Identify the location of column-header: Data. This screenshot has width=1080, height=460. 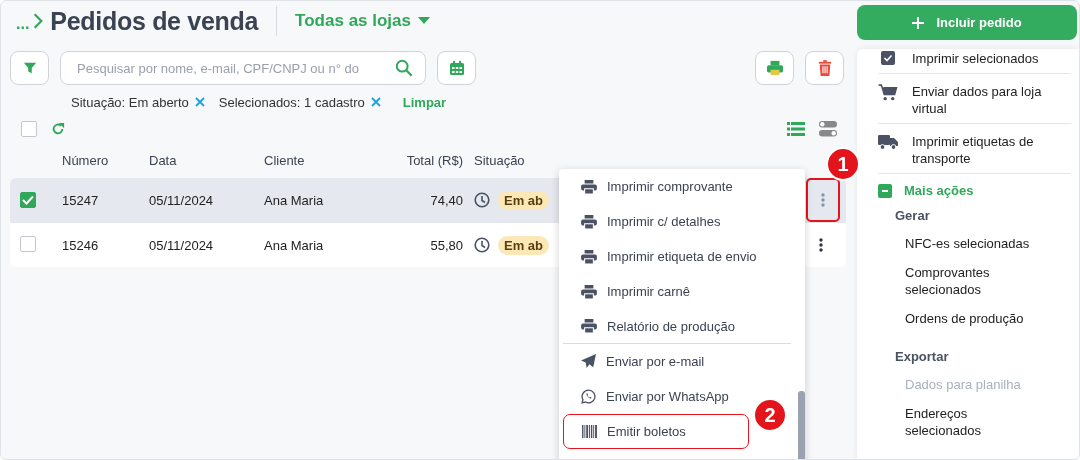
(163, 160).